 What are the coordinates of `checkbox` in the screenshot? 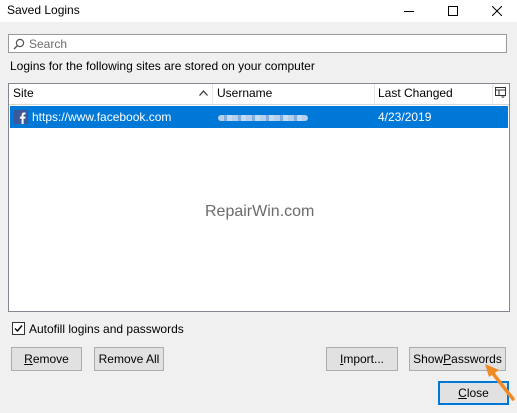 It's located at (18, 328).